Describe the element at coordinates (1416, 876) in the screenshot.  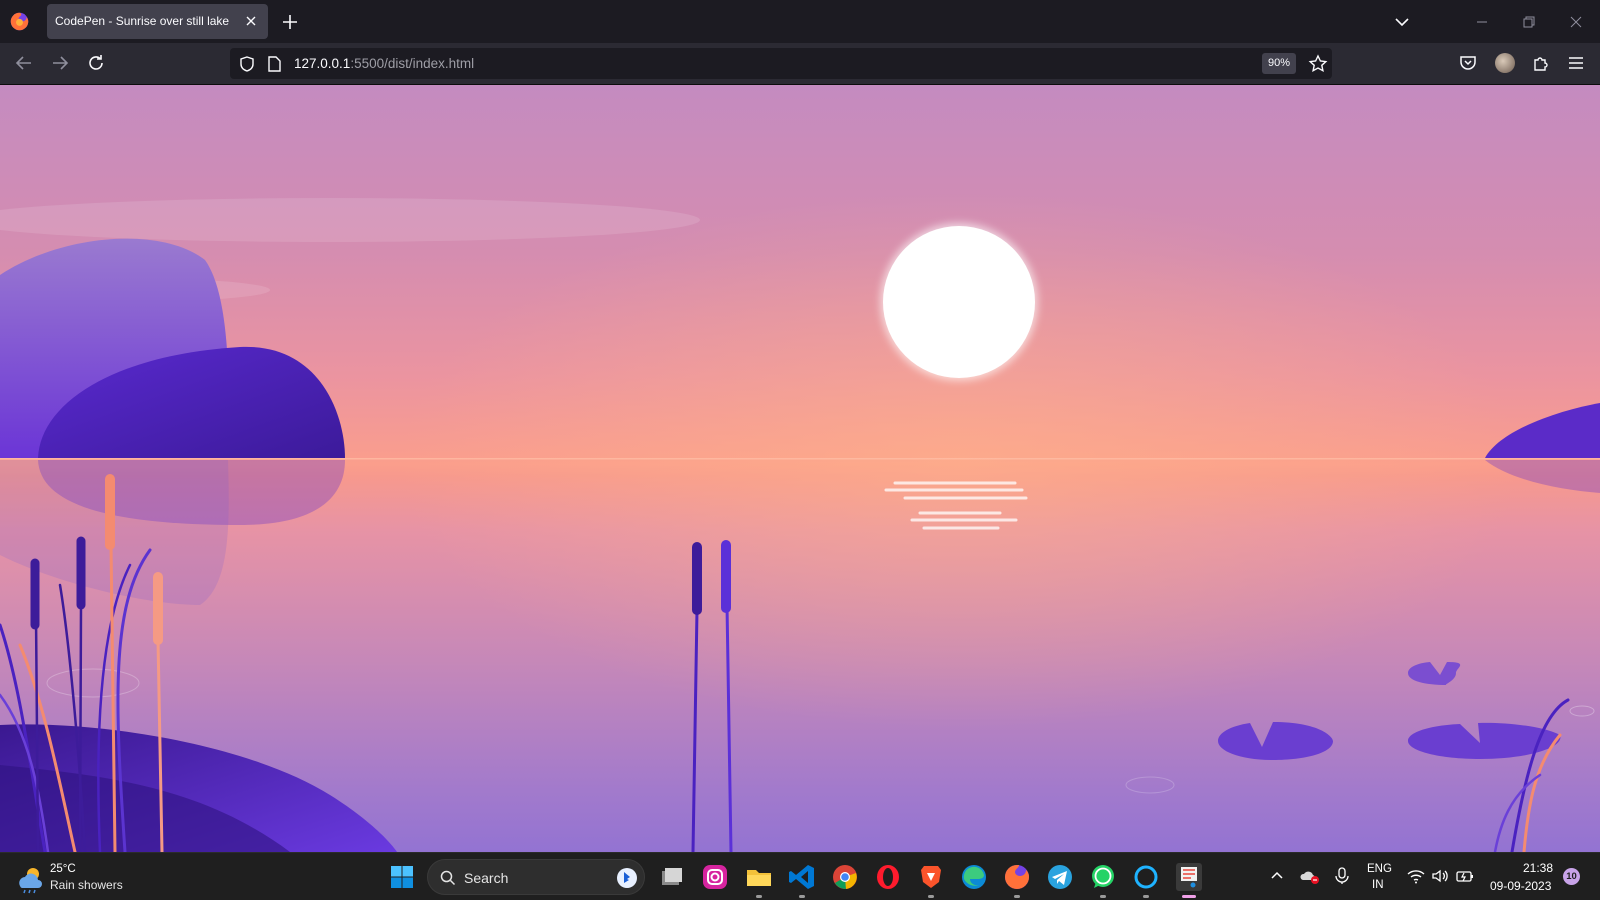
I see `wifi-icon` at that location.